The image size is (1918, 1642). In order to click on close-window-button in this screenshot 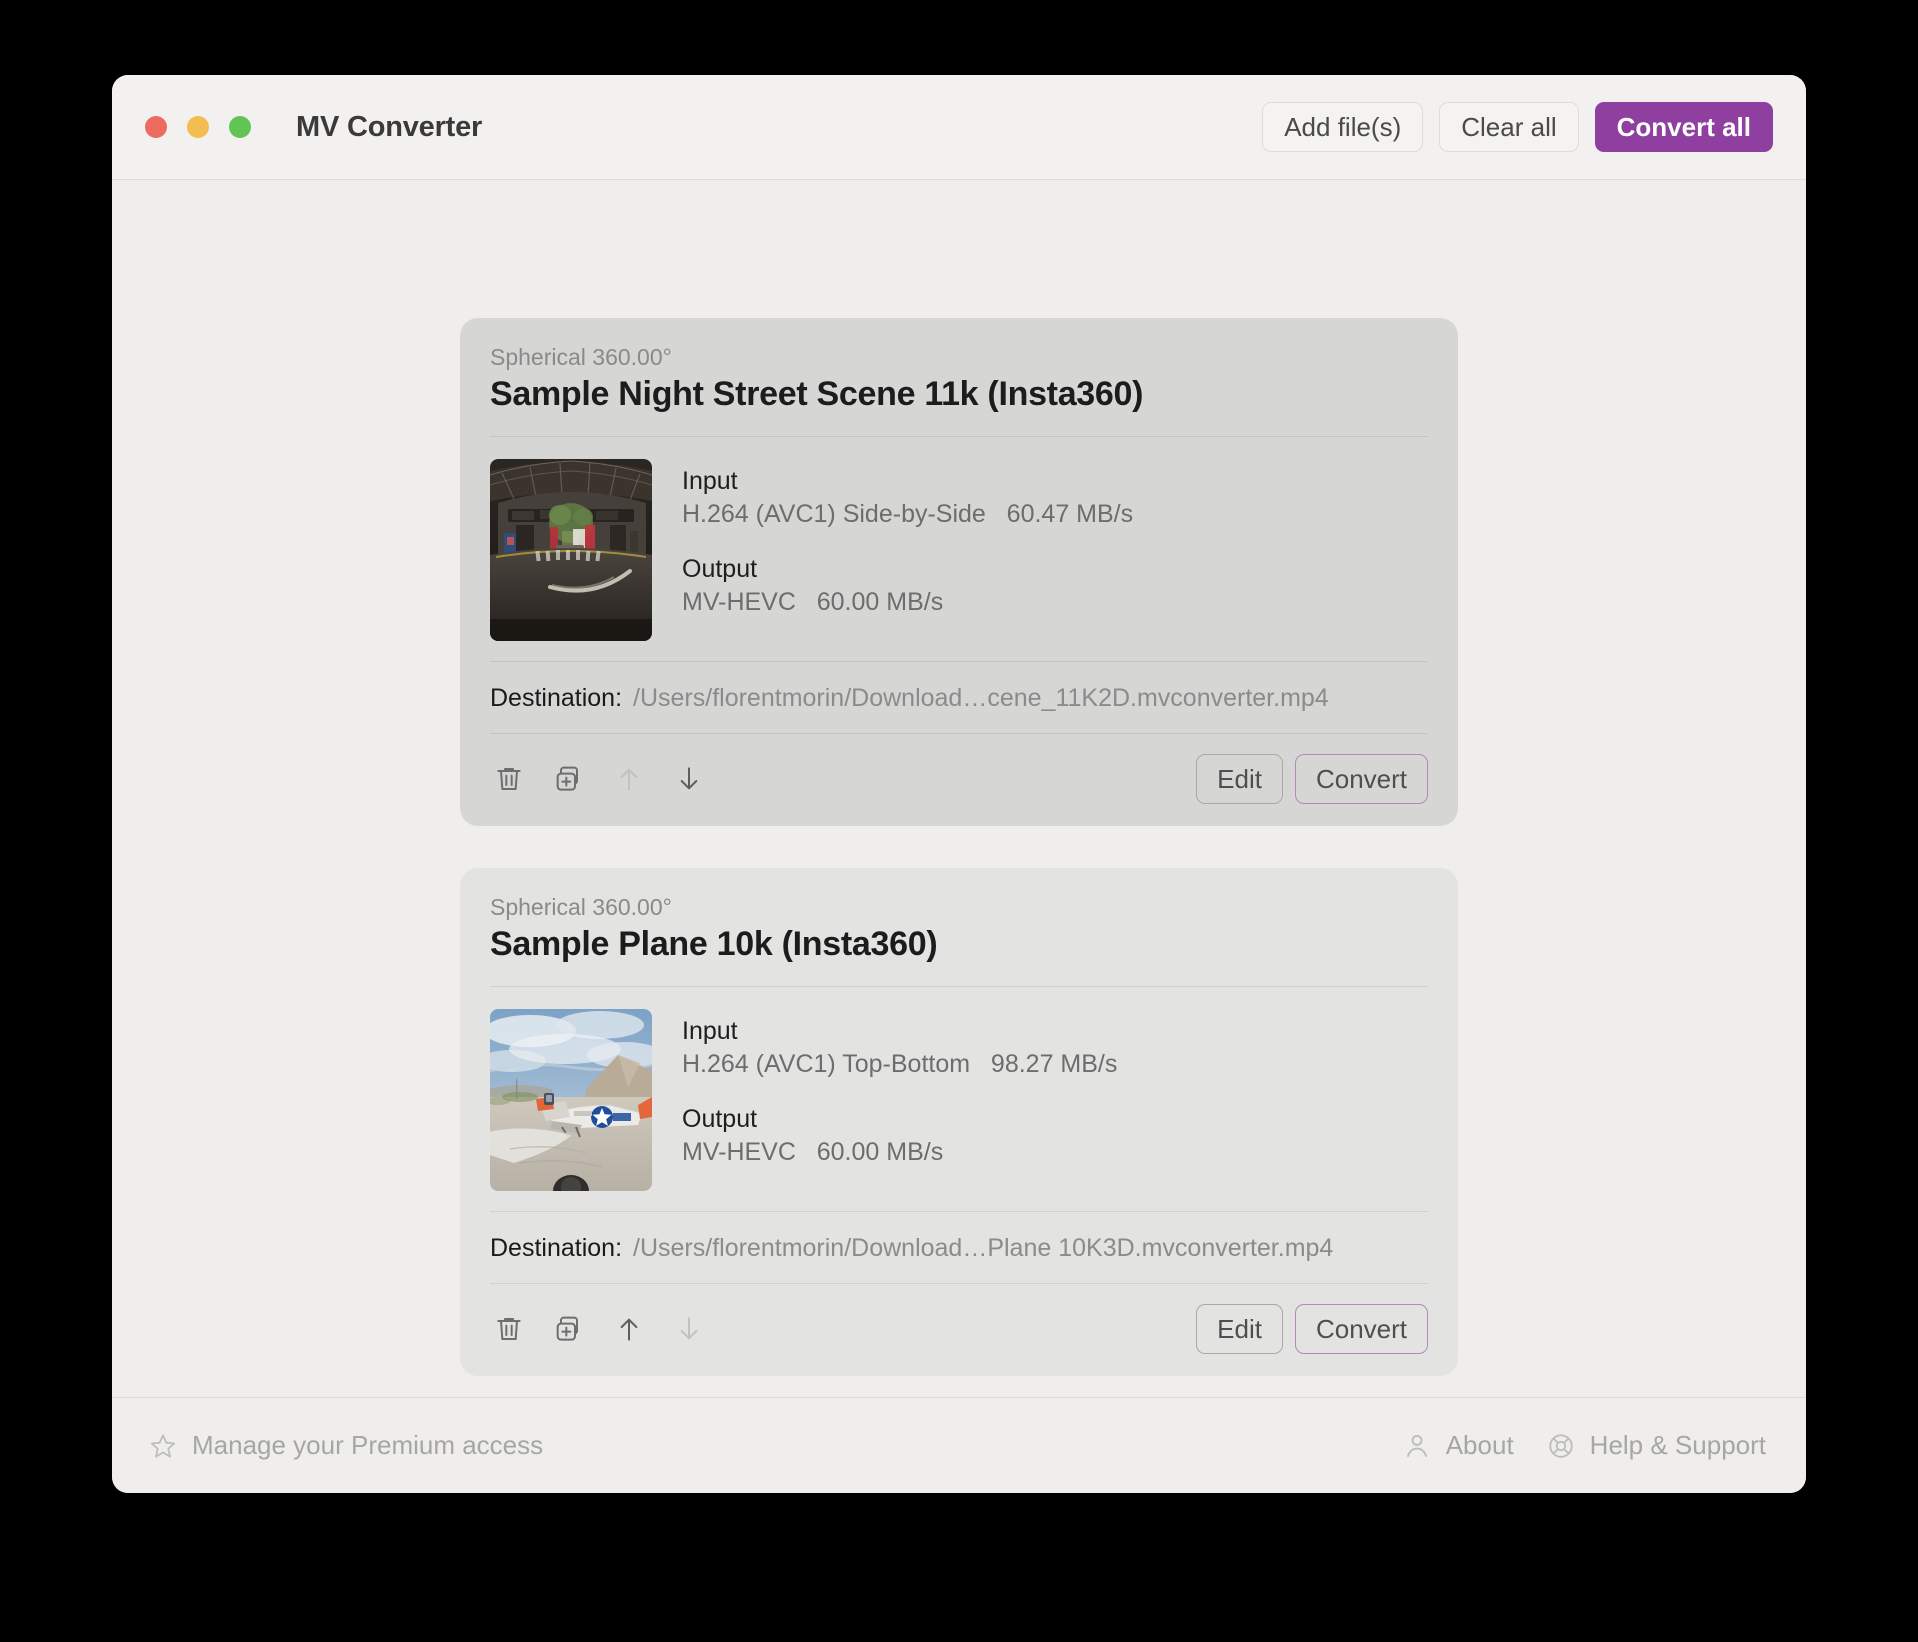, I will do `click(156, 127)`.